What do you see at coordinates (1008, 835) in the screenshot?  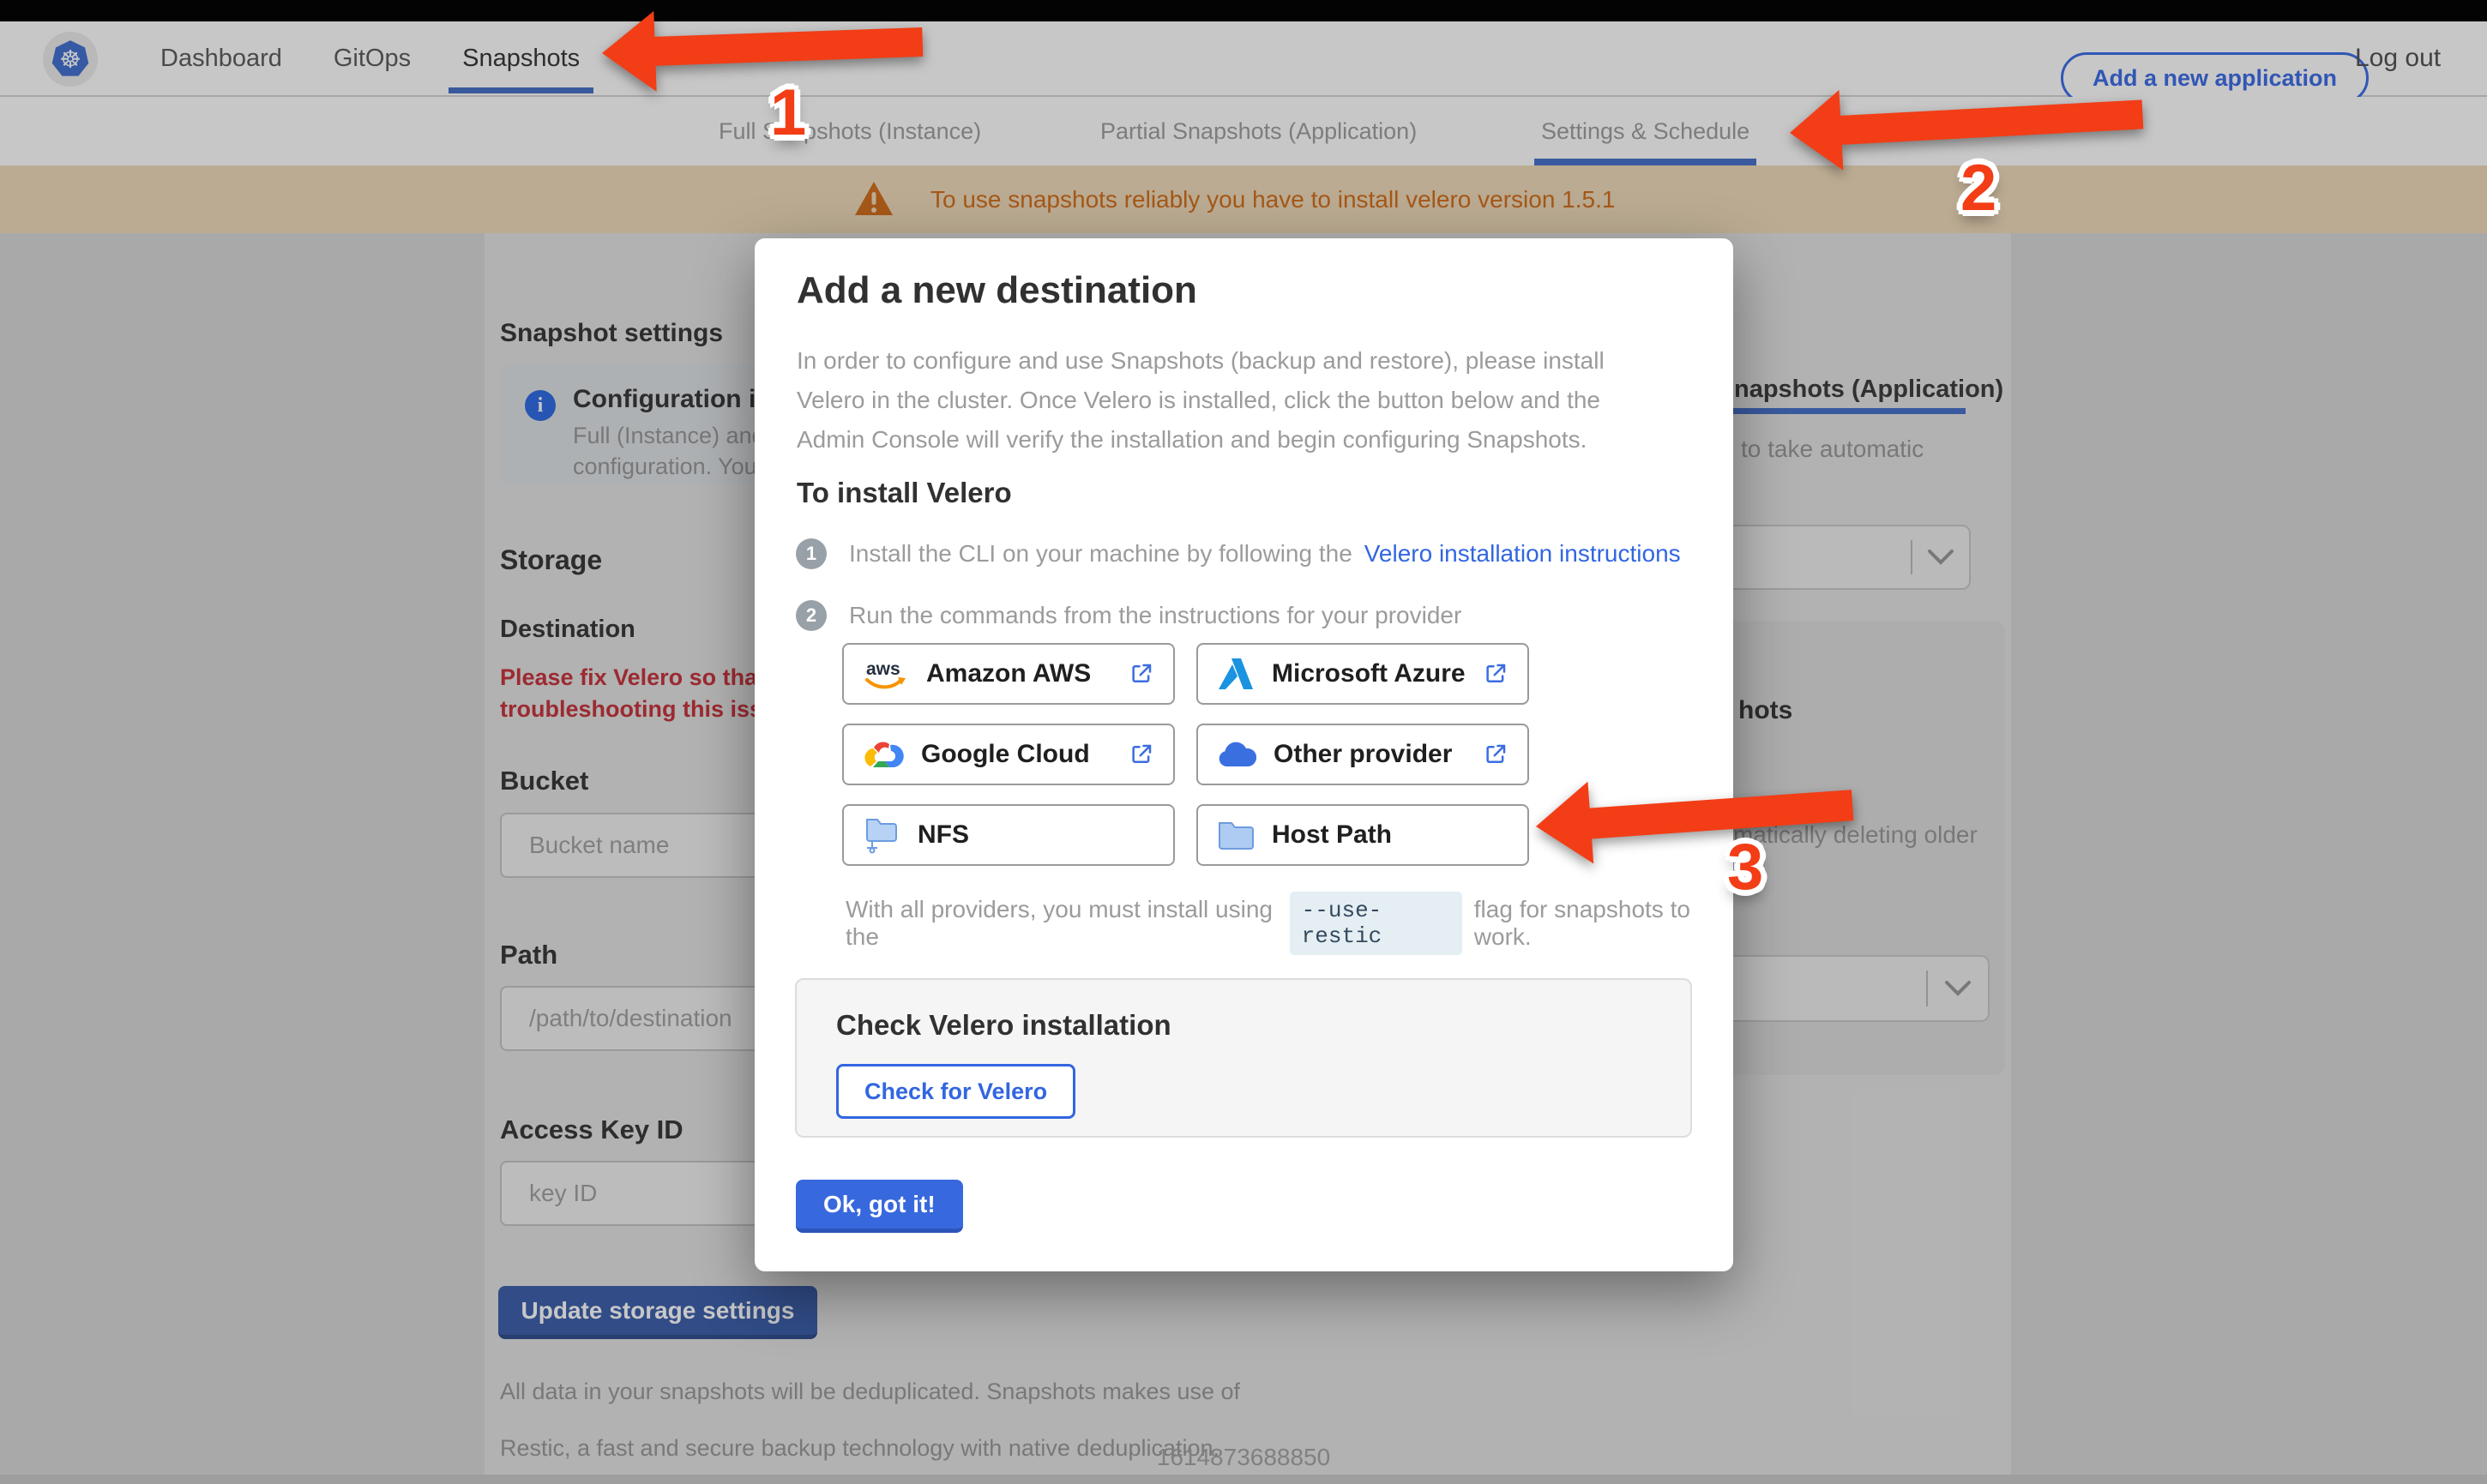 I see `provider-nfs: NFS` at bounding box center [1008, 835].